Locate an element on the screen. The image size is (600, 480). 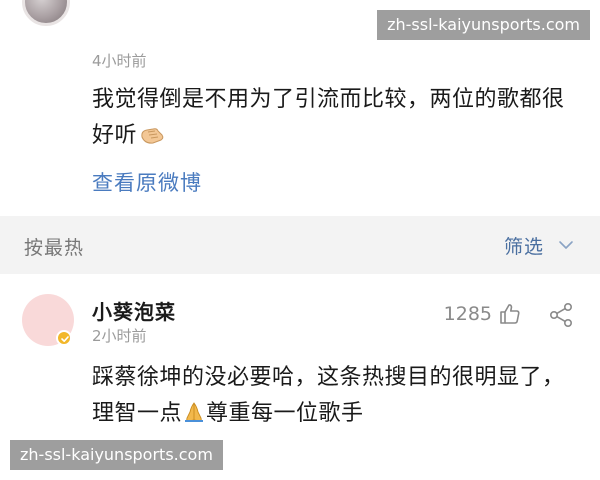
comment-time: 4小时前 is located at coordinates (119, 61).